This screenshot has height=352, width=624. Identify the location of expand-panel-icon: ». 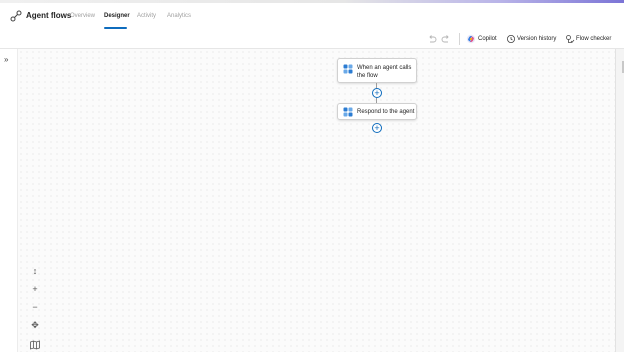
(6, 59).